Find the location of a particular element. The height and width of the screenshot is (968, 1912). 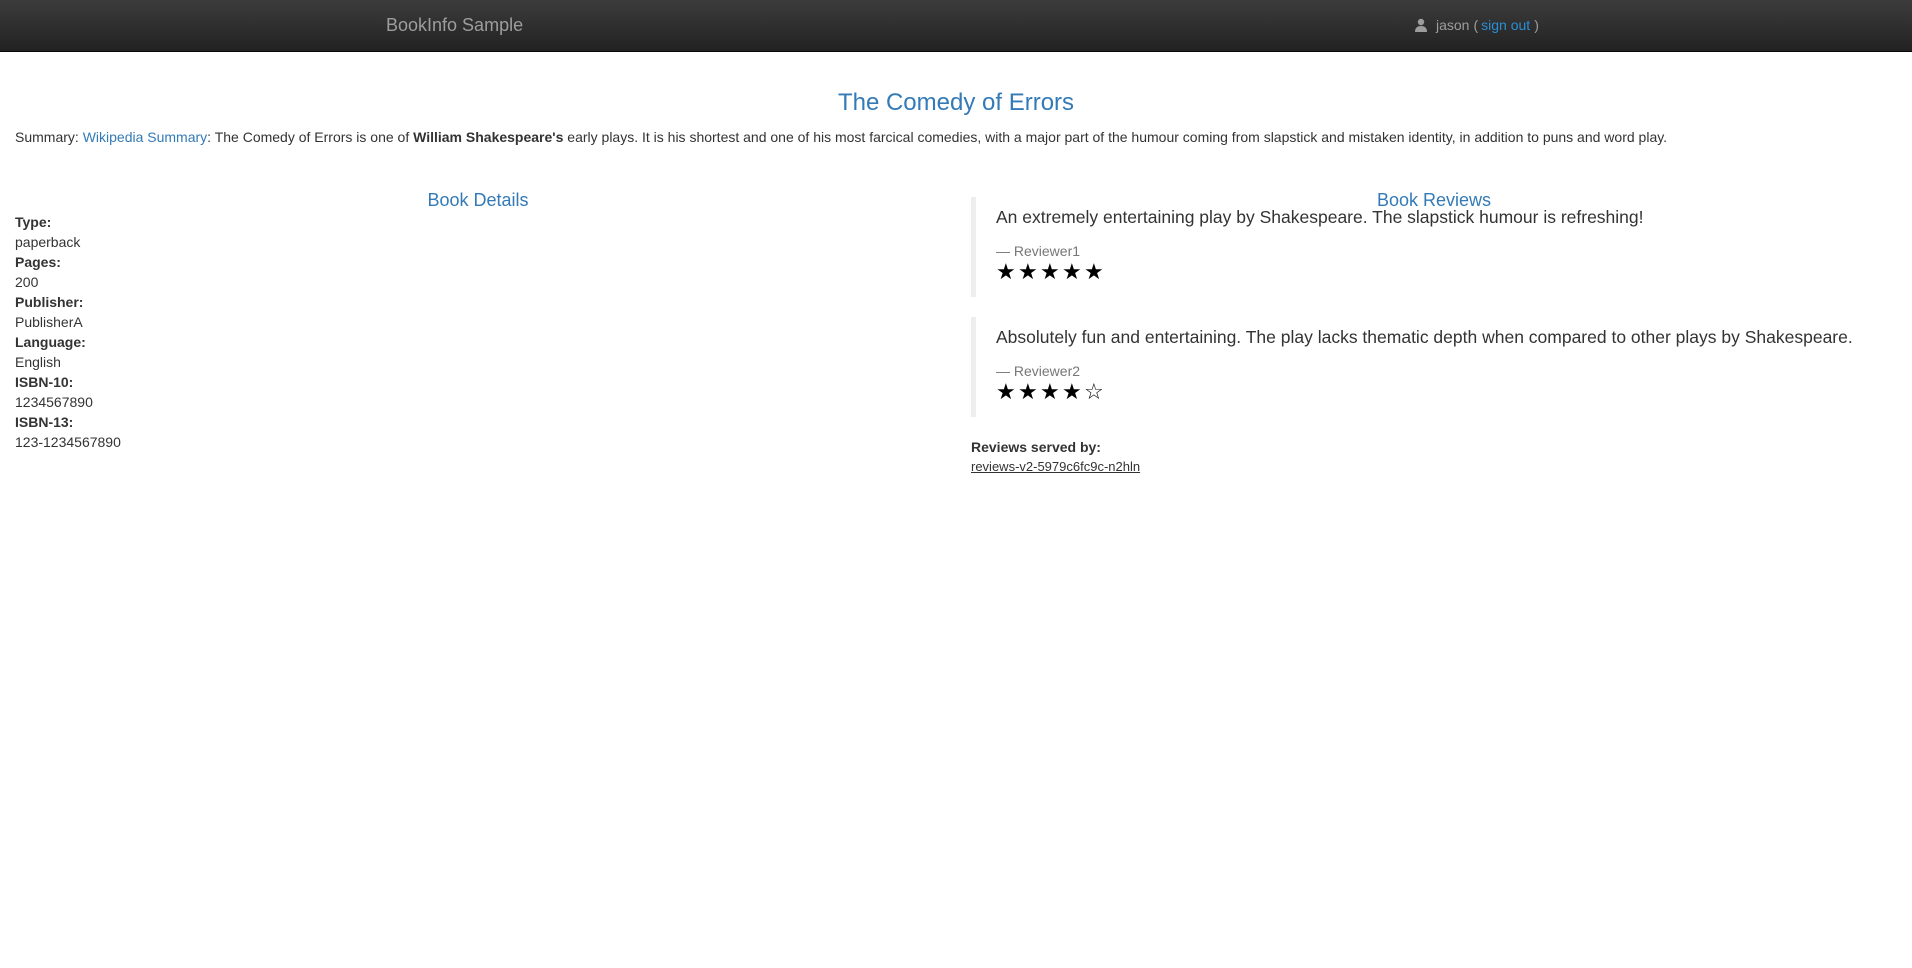

user-area: jason ( sign out ) is located at coordinates (1476, 25).